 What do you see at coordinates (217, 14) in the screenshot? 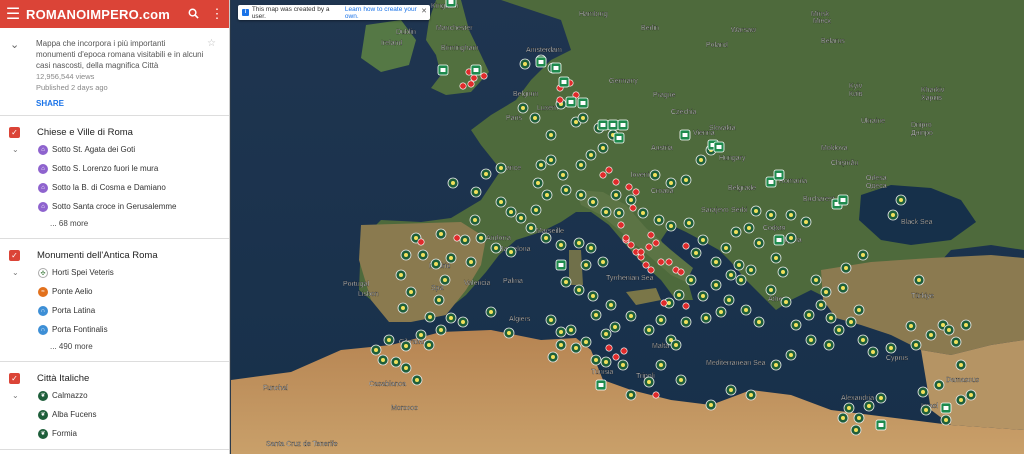
I see `more-vert-icon: ⋮` at bounding box center [217, 14].